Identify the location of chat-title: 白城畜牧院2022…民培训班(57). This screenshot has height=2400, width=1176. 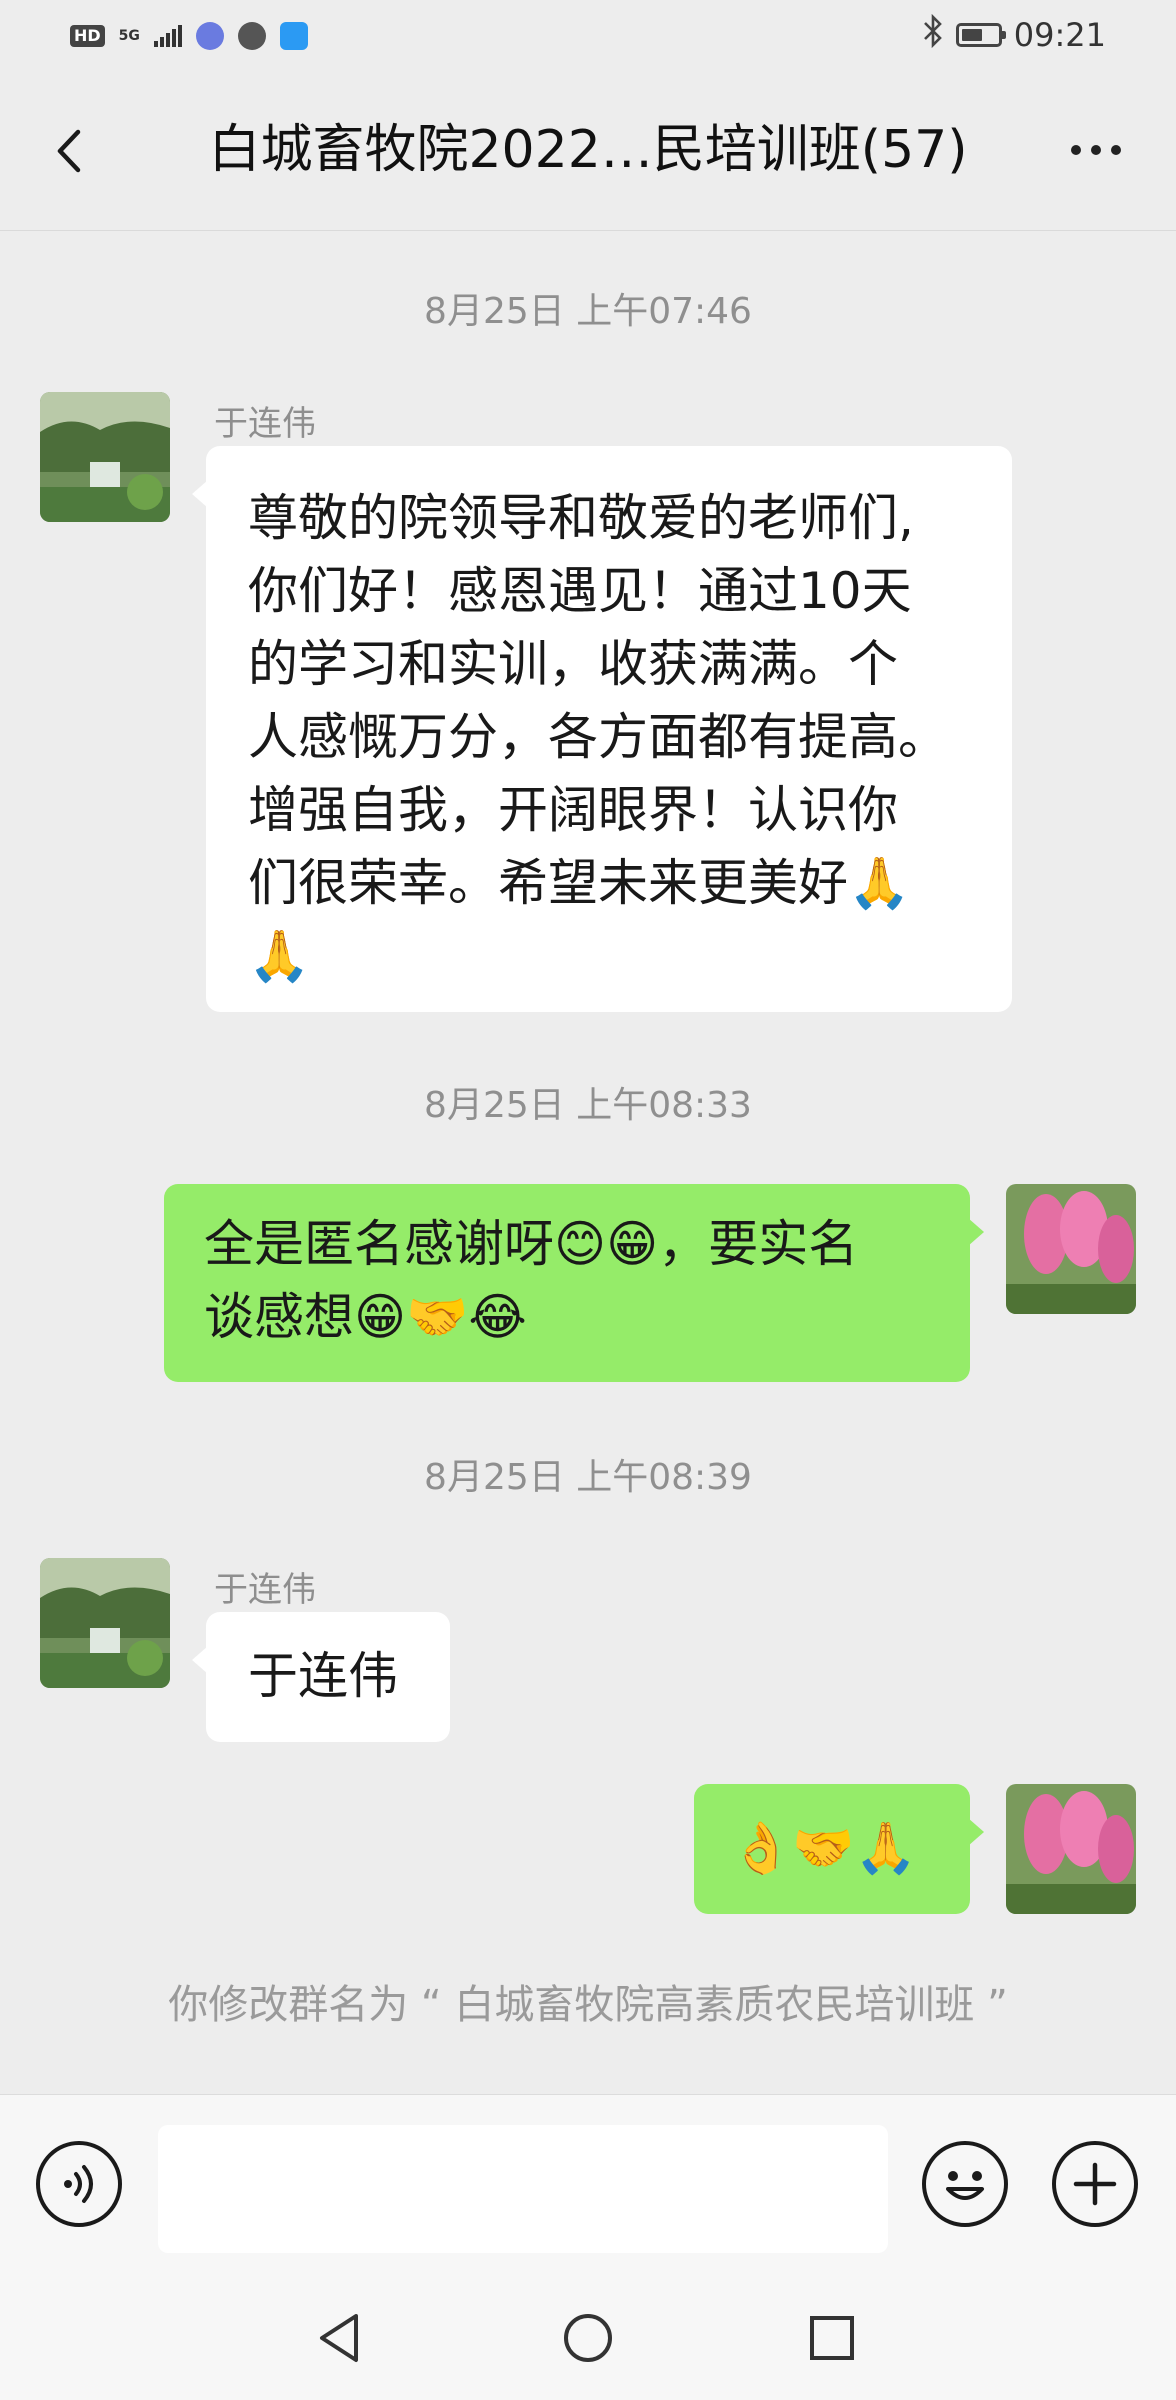
(588, 150).